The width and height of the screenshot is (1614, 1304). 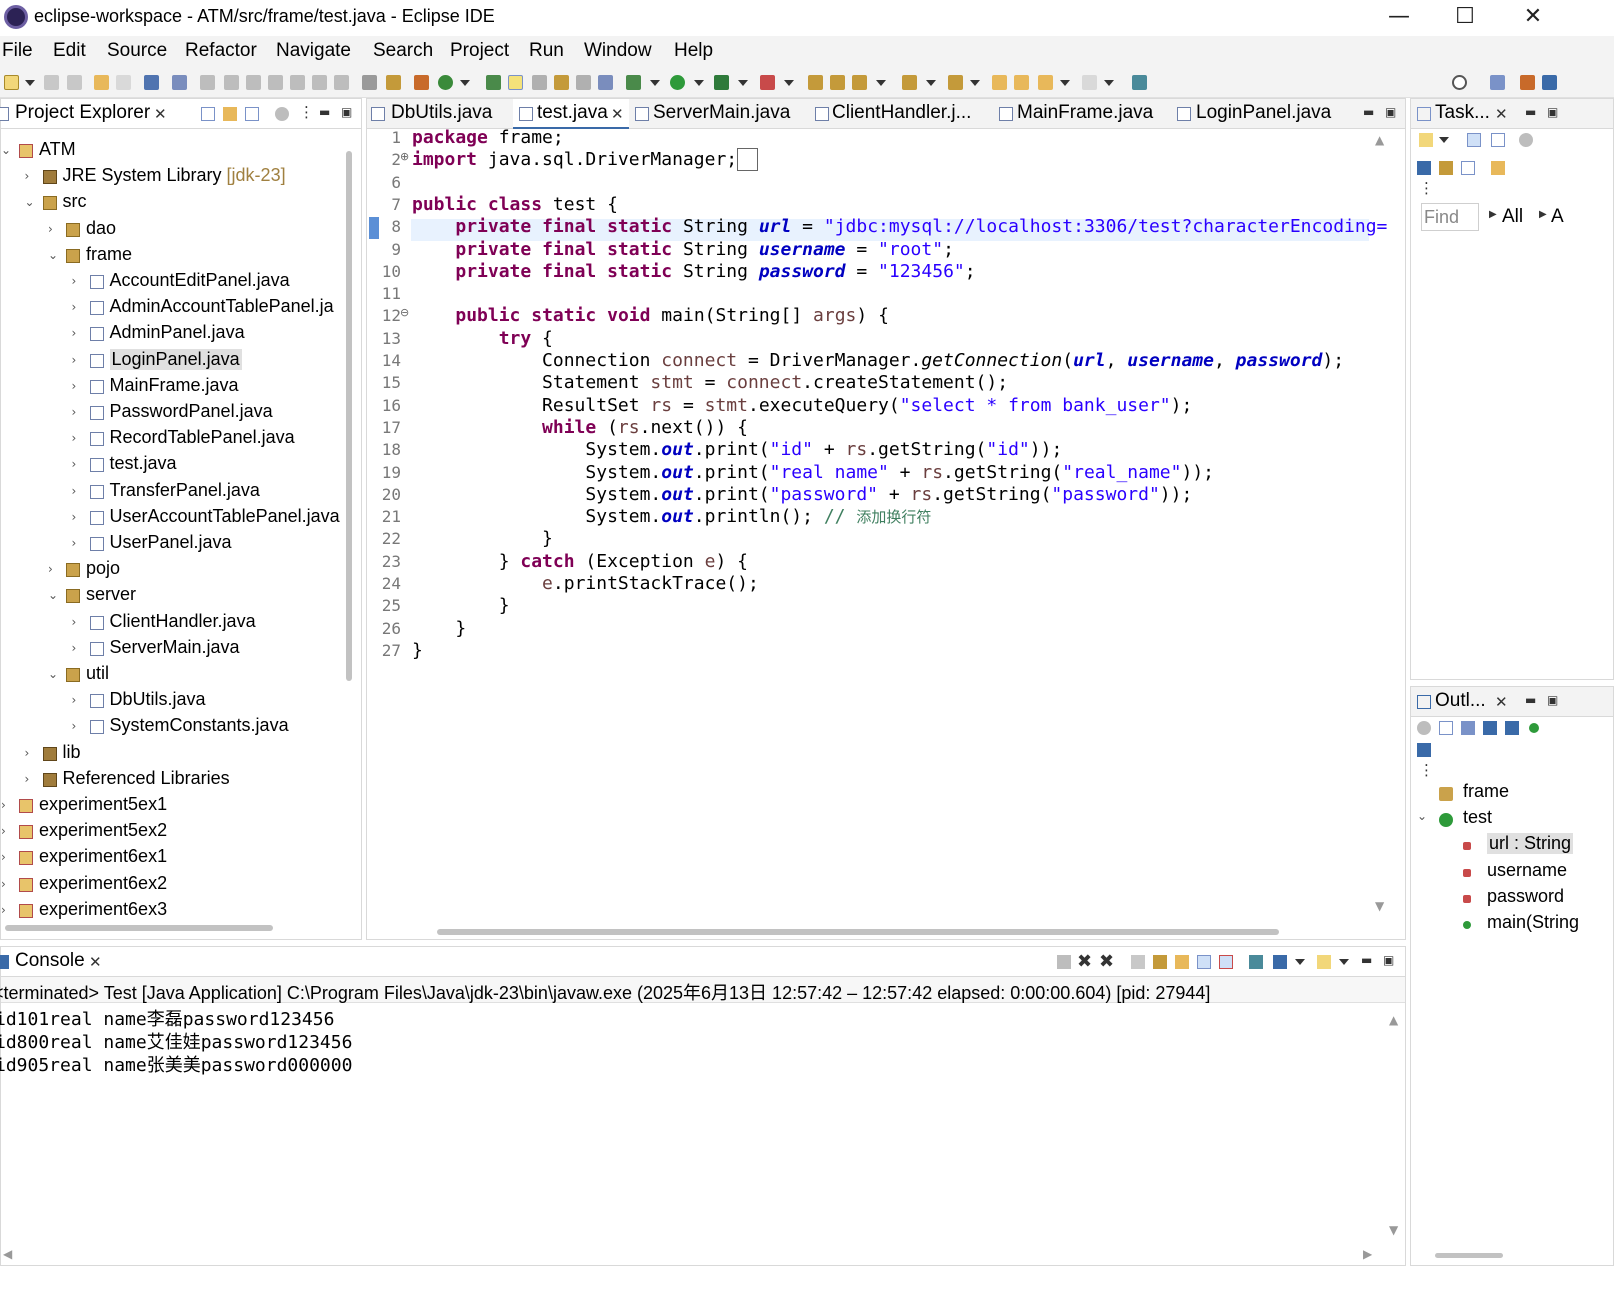 What do you see at coordinates (319, 82) in the screenshot?
I see `step-over-icon` at bounding box center [319, 82].